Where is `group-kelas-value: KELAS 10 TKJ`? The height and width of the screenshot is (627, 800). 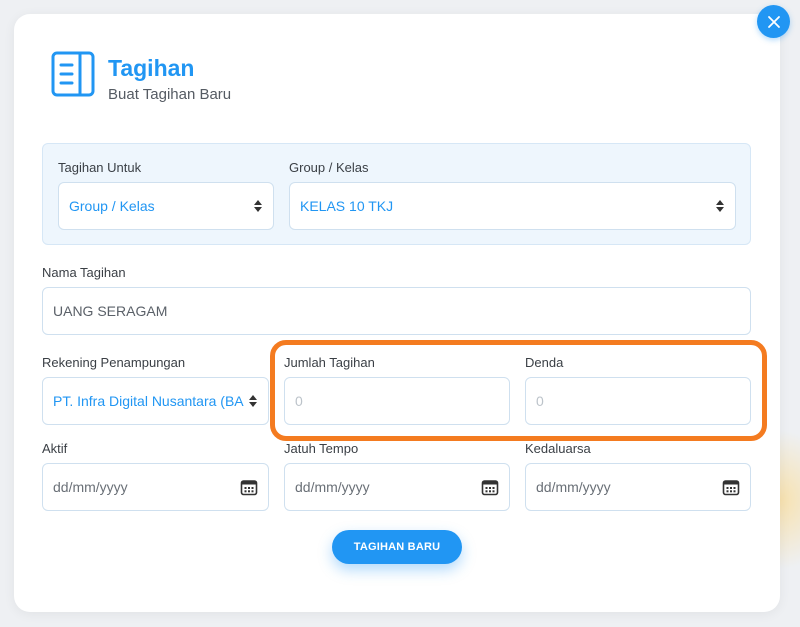
group-kelas-value: KELAS 10 TKJ is located at coordinates (347, 206).